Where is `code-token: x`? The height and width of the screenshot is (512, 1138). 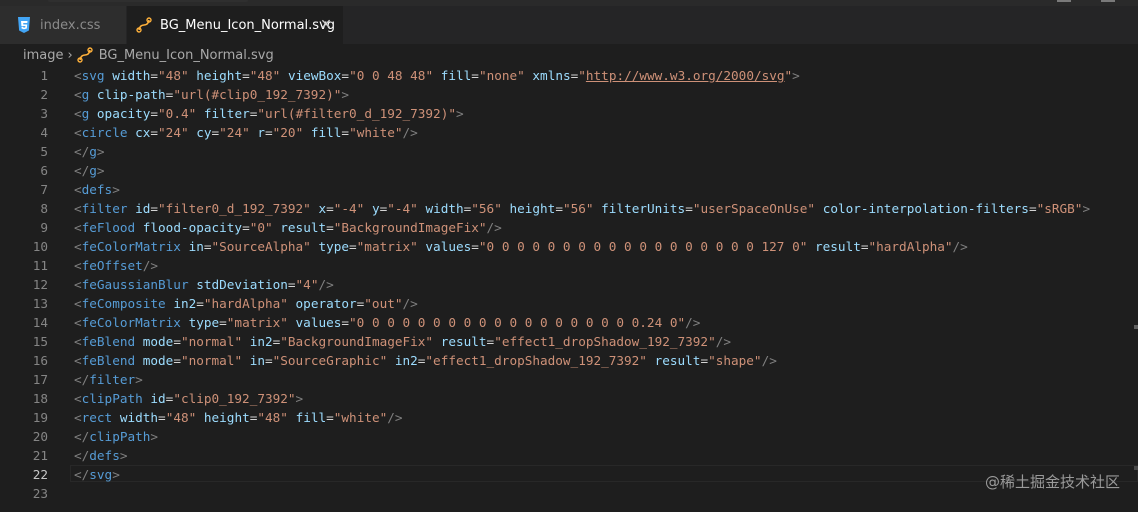
code-token: x is located at coordinates (322, 208).